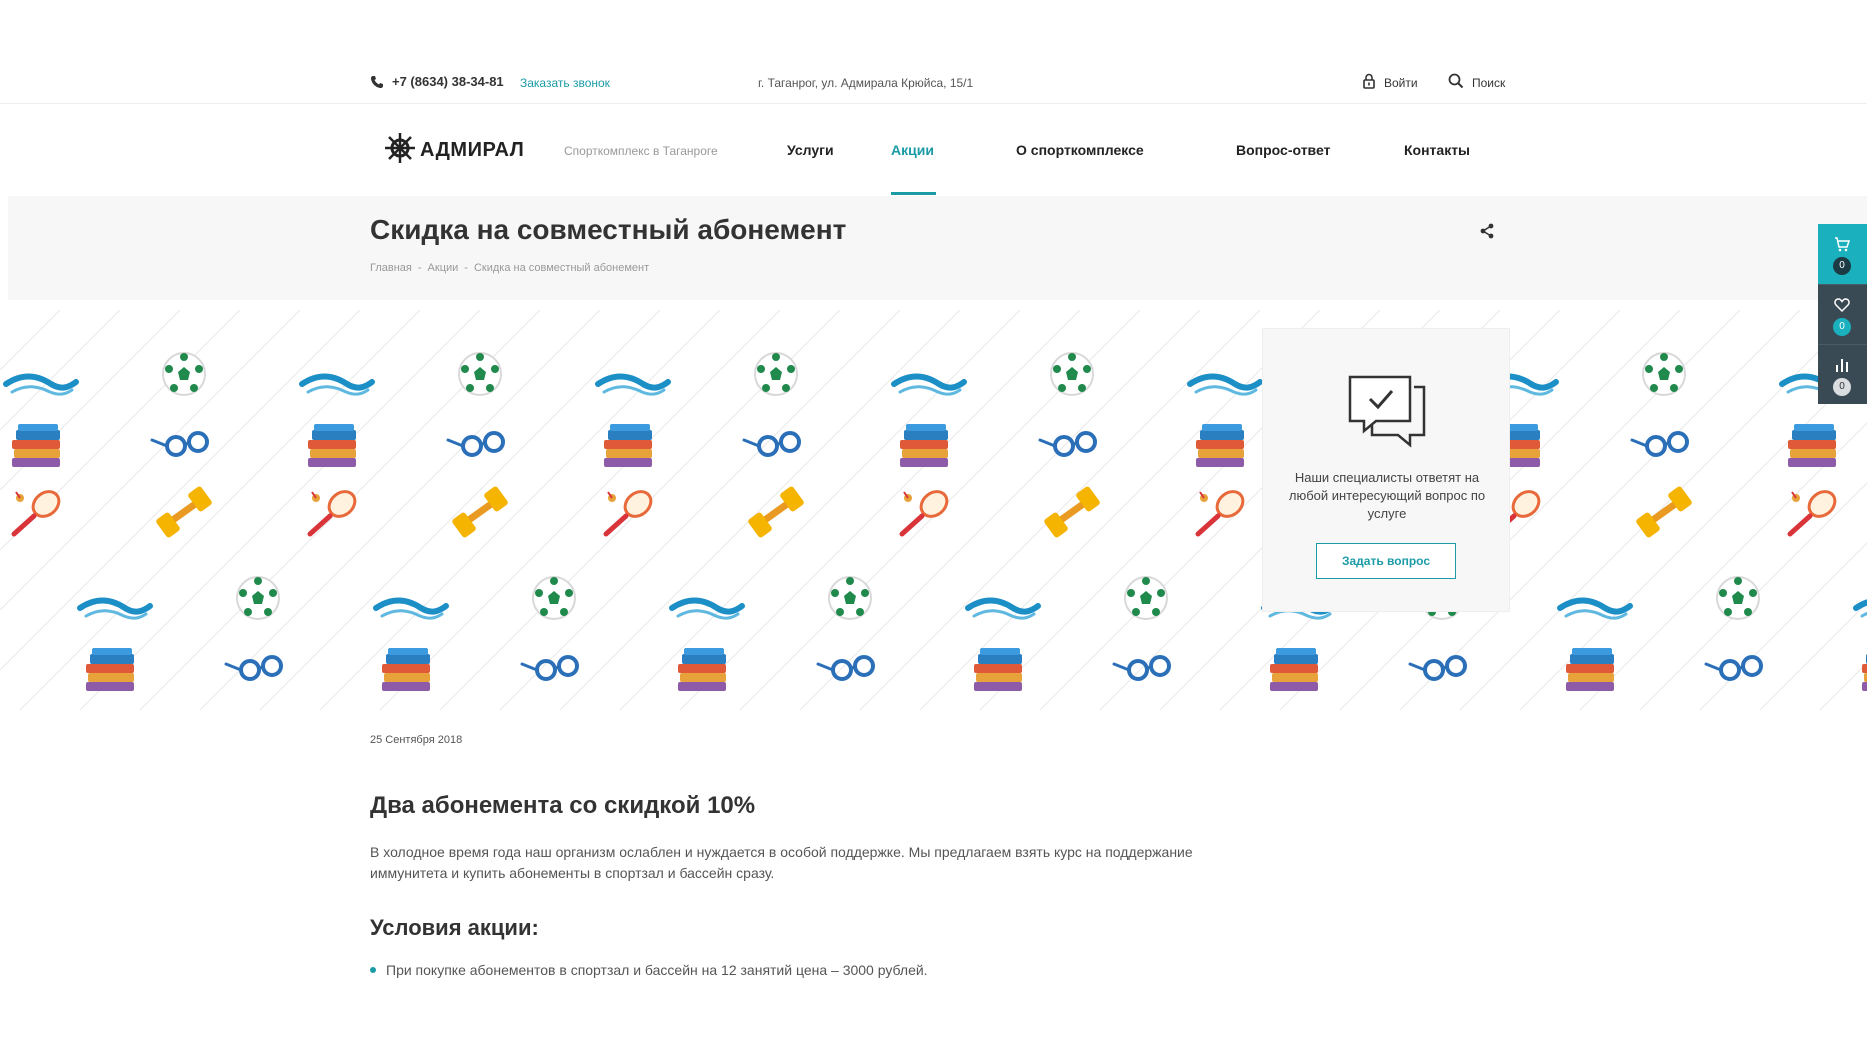  What do you see at coordinates (448, 81) in the screenshot?
I see `phone-number: +7 (8634) 38-34-81` at bounding box center [448, 81].